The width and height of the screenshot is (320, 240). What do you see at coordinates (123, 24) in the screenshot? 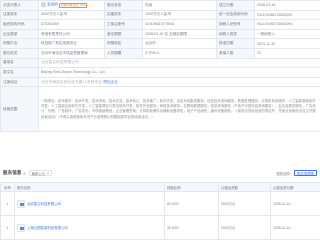
I see `field-label: 工商注册号` at bounding box center [123, 24].